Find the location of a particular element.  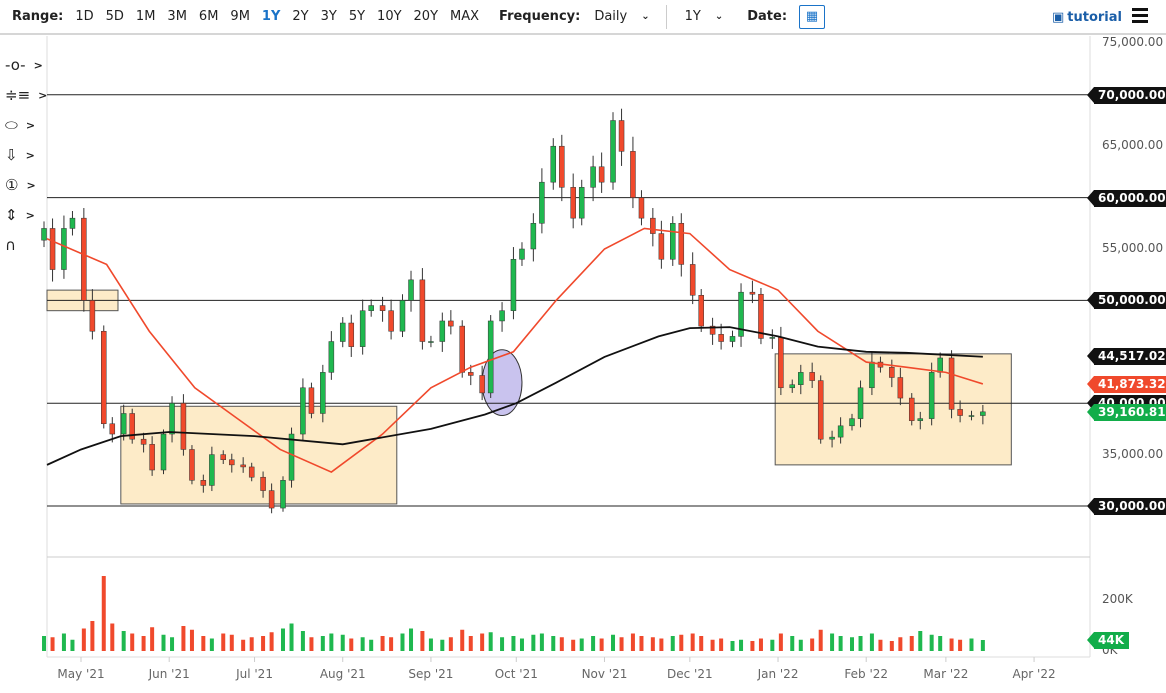

y-tick-label: 65,000.00 is located at coordinates (1133, 145).